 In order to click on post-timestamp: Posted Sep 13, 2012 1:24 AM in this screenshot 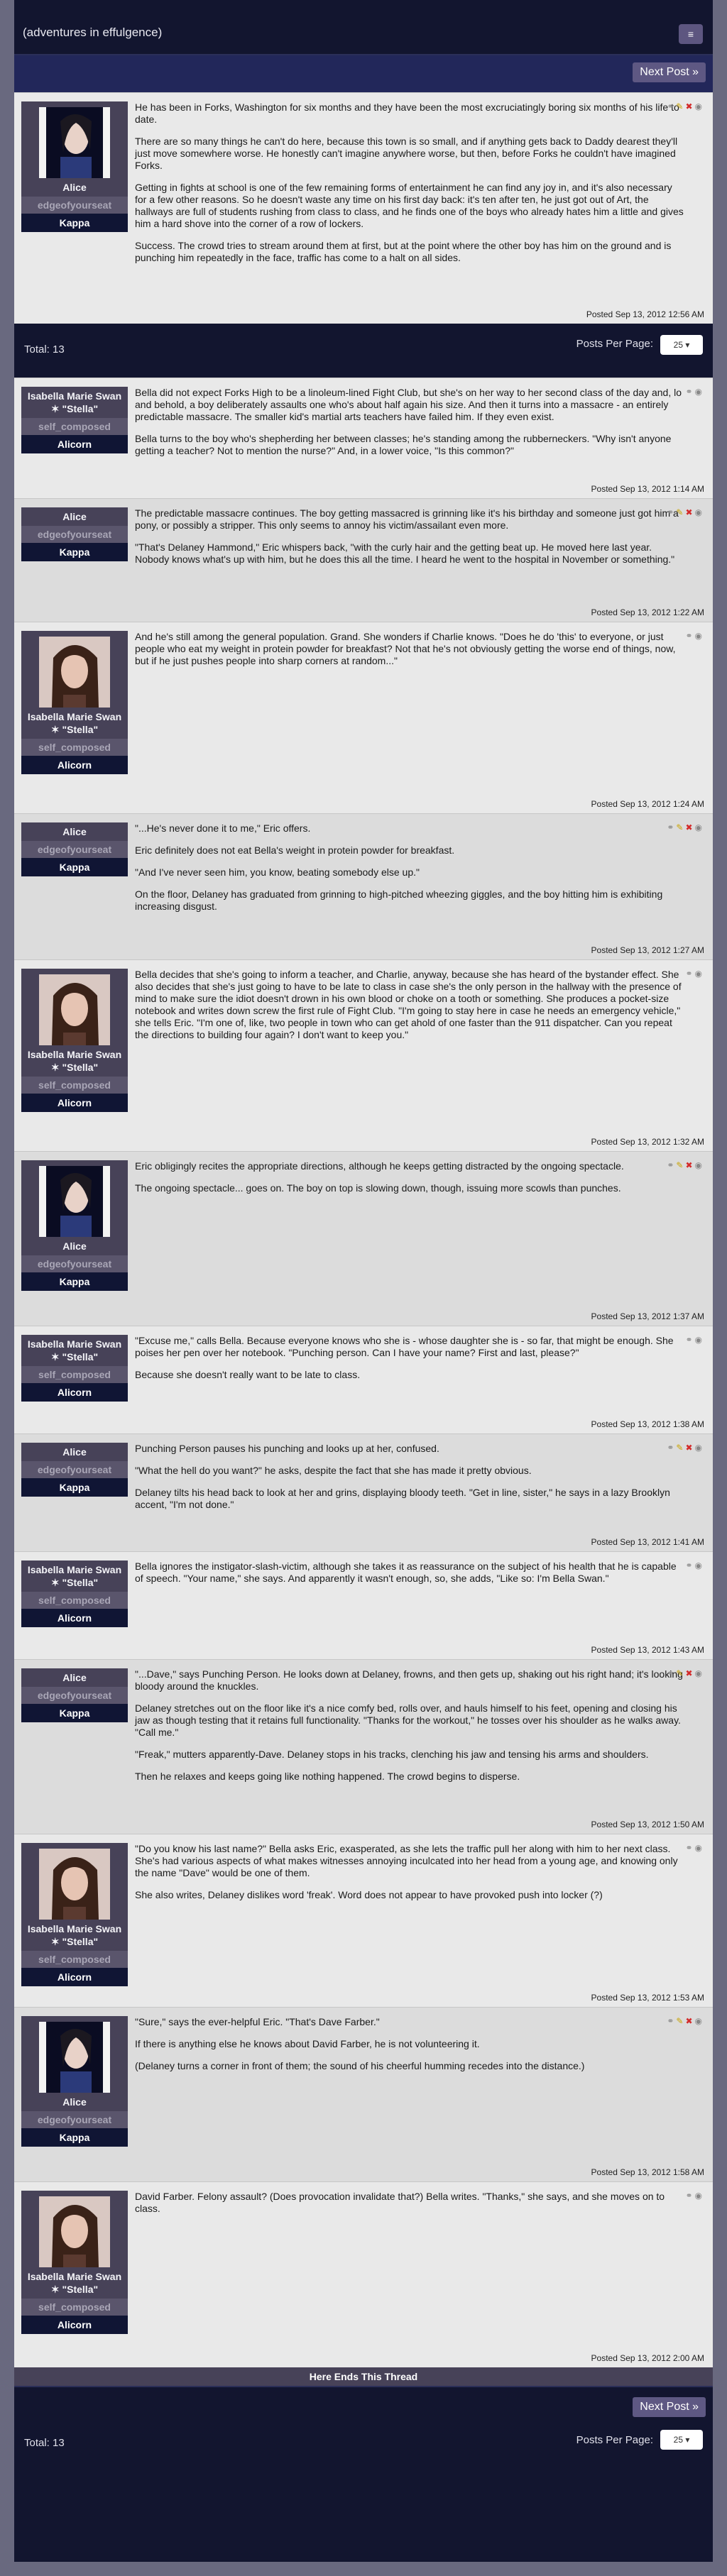, I will do `click(647, 804)`.